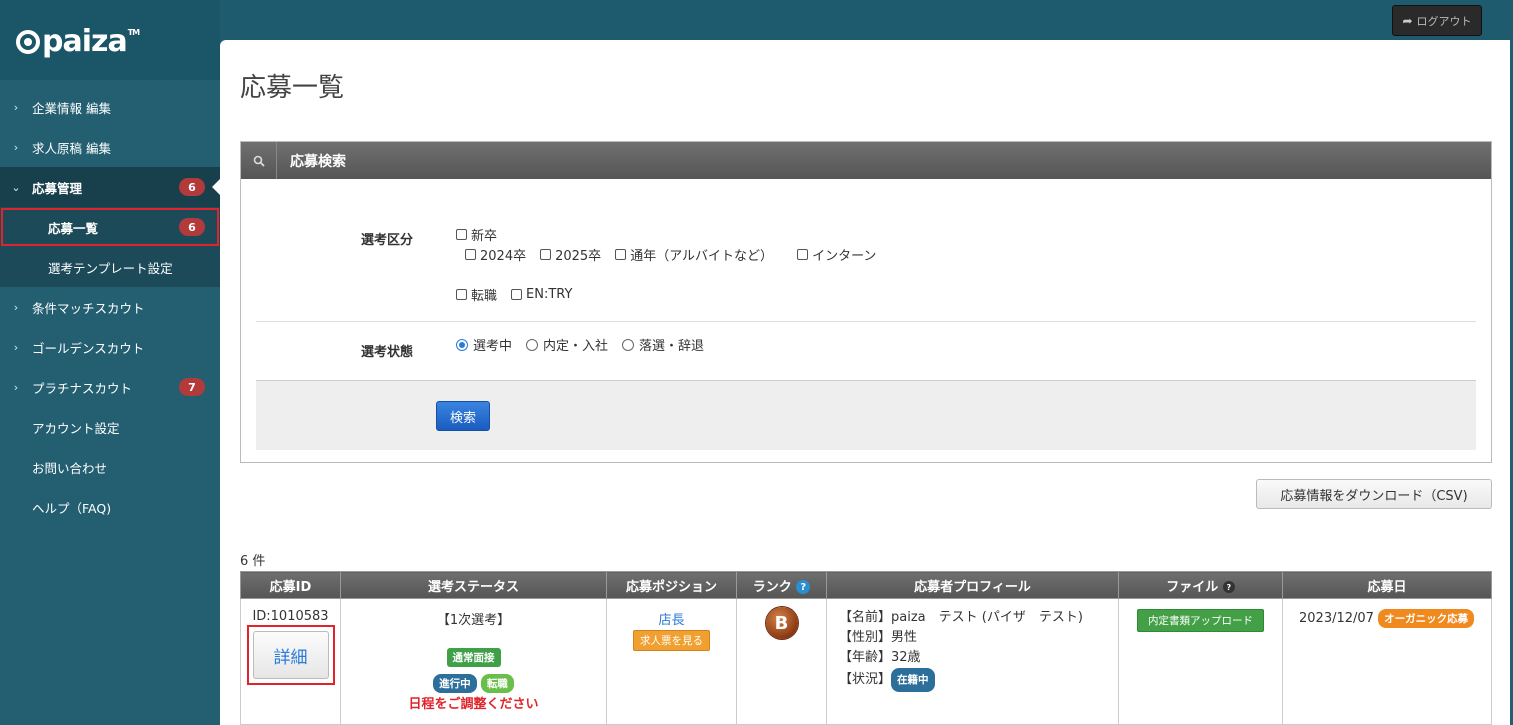 The image size is (1513, 725). What do you see at coordinates (978, 680) in the screenshot?
I see `profile-status: 【状況】 在籍中` at bounding box center [978, 680].